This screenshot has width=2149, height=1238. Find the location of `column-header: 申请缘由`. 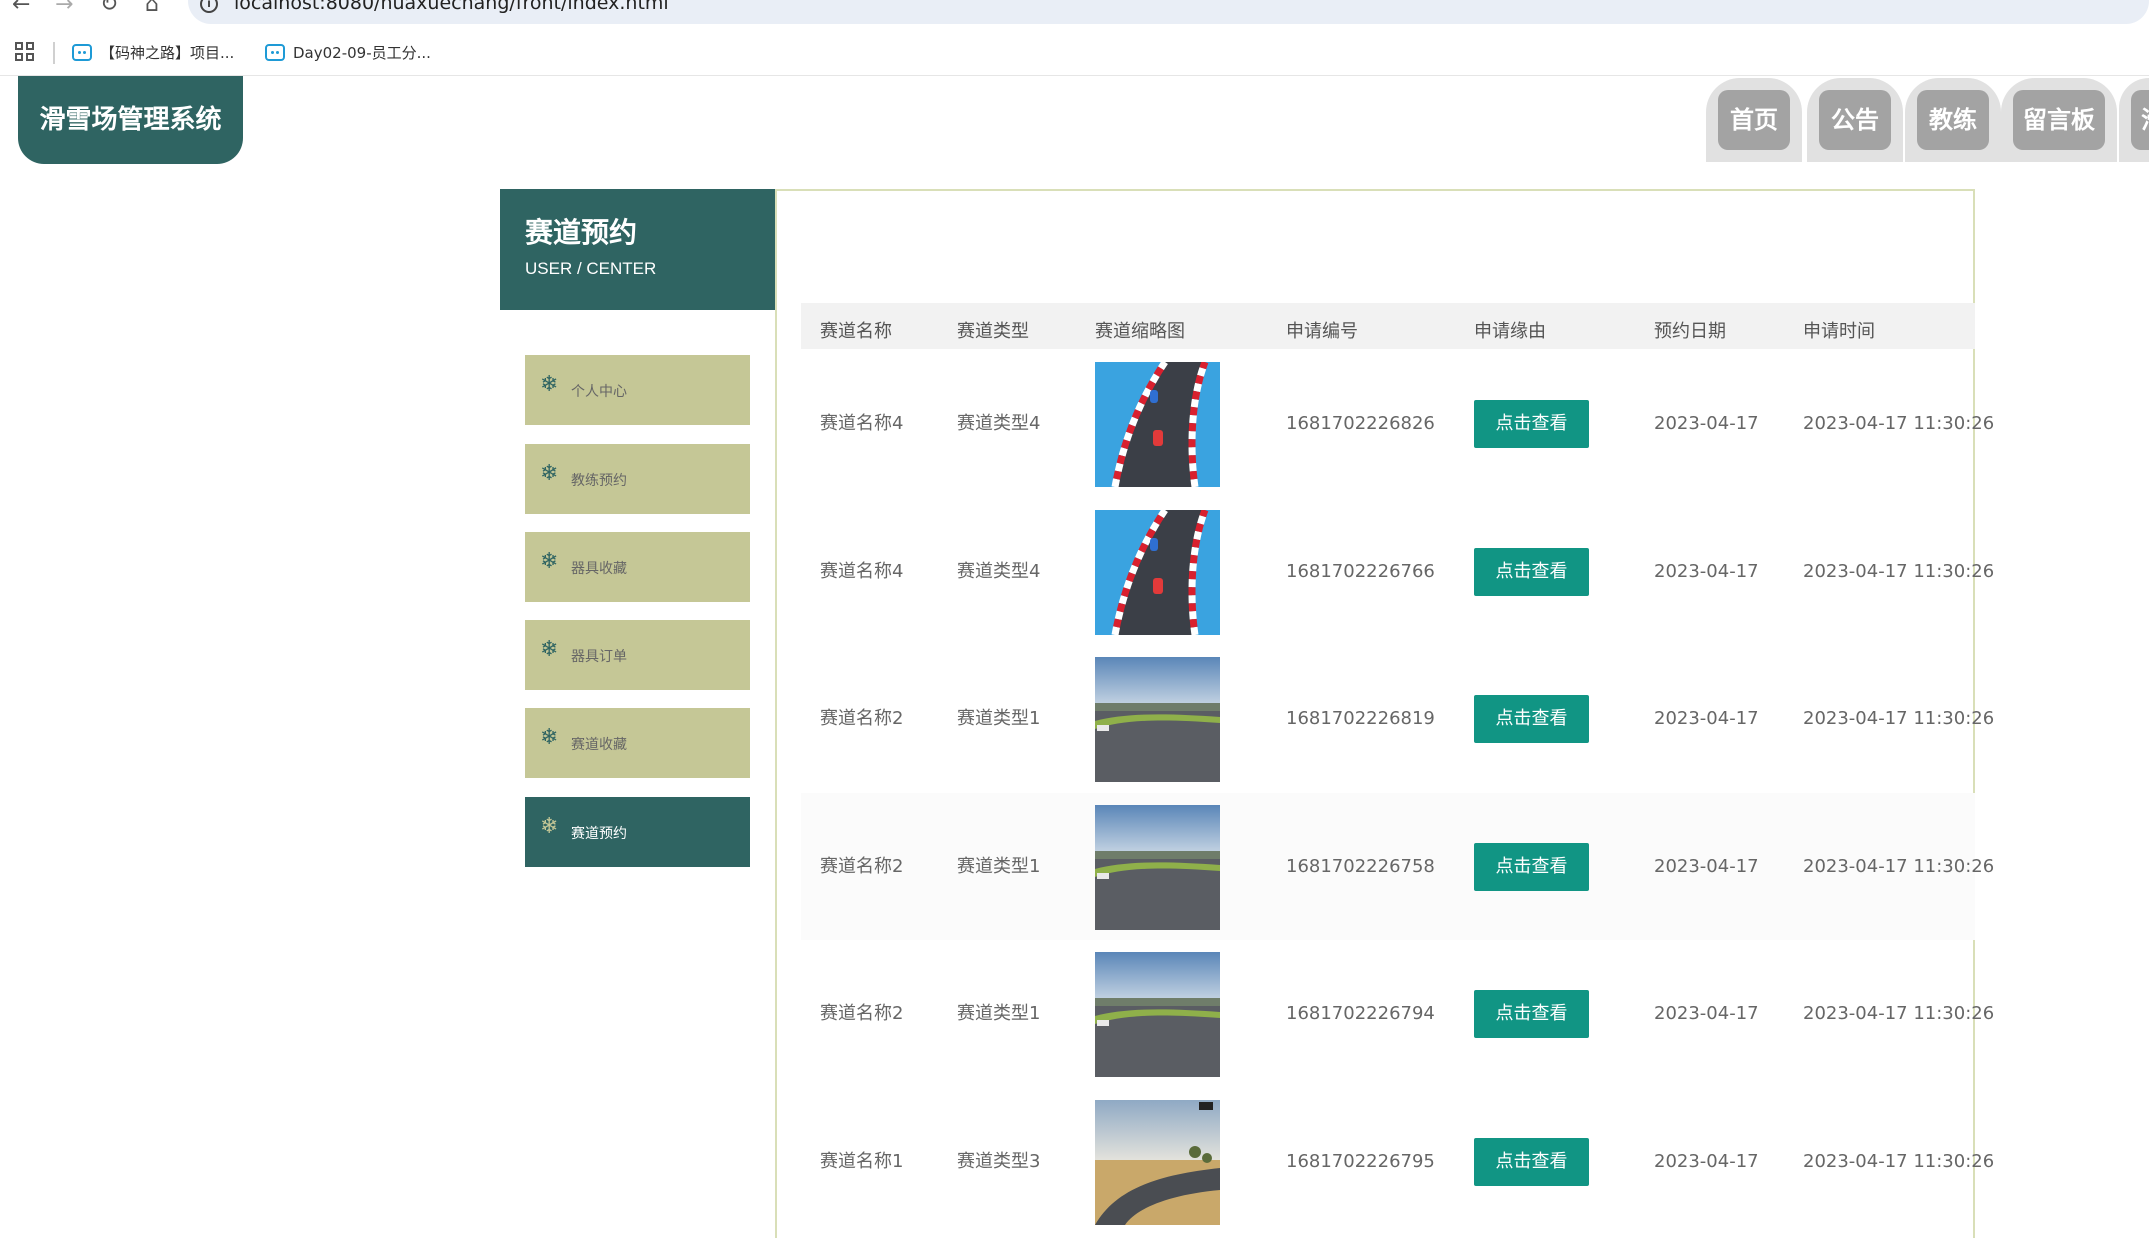

column-header: 申请缘由 is located at coordinates (1510, 331).